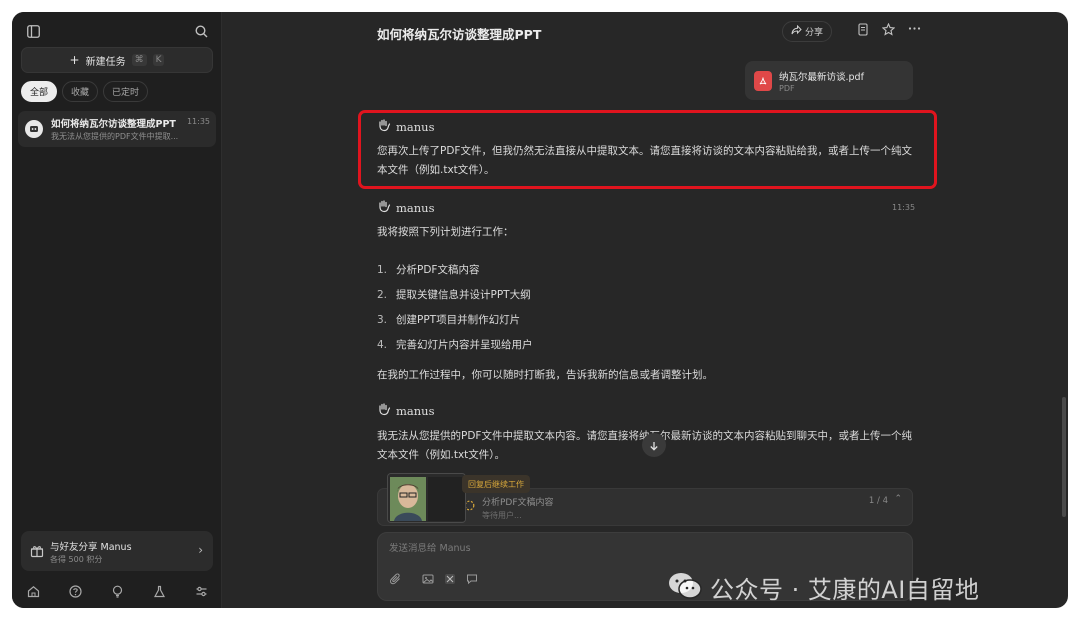 The height and width of the screenshot is (621, 1080). Describe the element at coordinates (863, 29) in the screenshot. I see `document-copy-icon` at that location.